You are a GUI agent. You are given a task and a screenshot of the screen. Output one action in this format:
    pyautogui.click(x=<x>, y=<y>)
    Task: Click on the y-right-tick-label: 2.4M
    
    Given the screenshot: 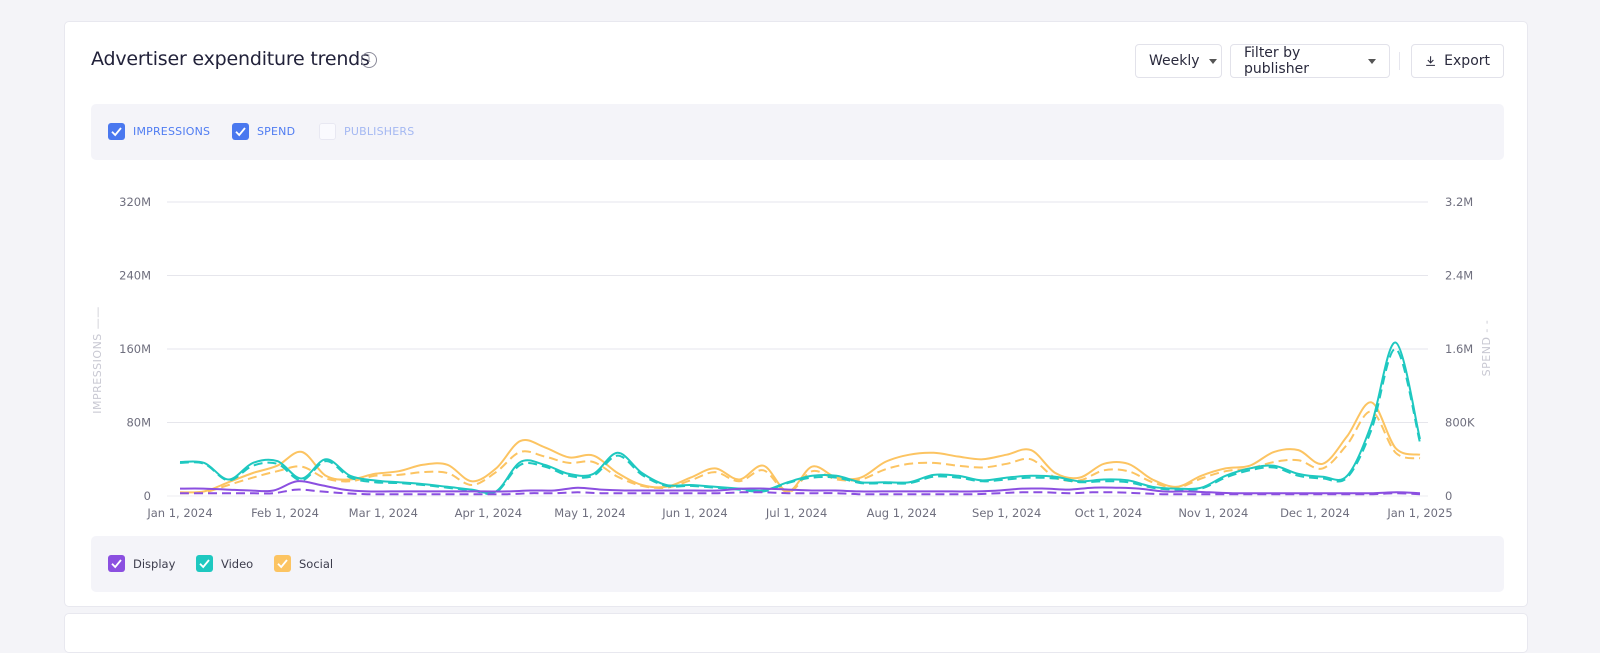 What is the action you would take?
    pyautogui.click(x=1459, y=276)
    